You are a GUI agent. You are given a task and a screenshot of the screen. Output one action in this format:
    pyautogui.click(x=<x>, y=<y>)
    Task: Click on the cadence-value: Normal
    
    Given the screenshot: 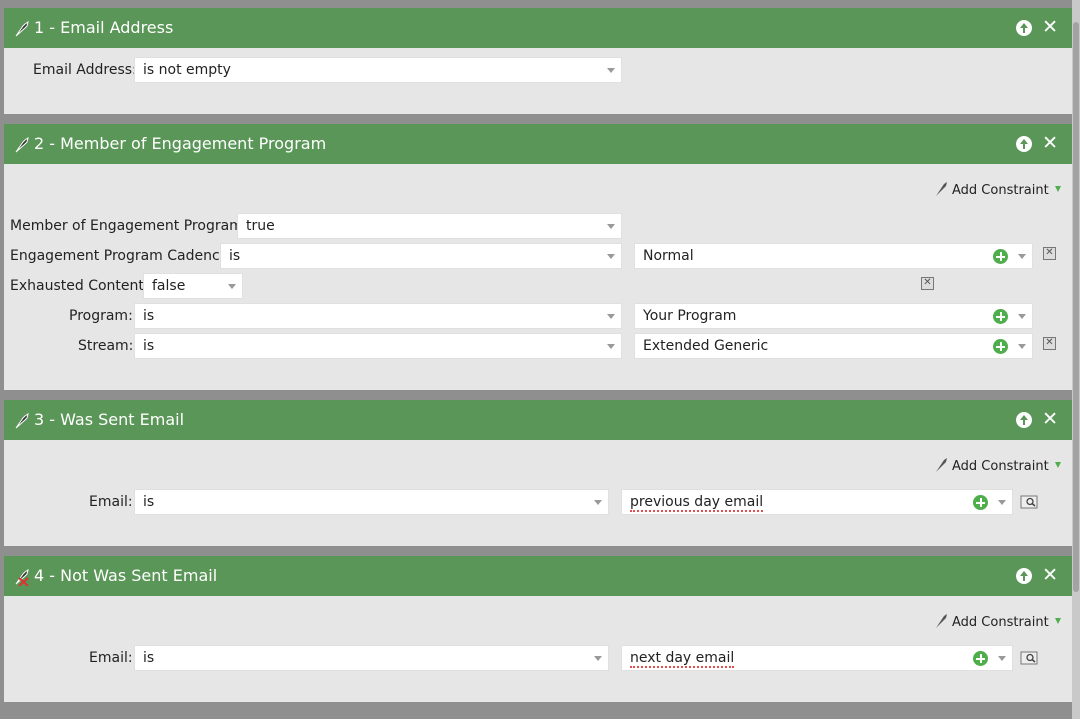 What is the action you would take?
    pyautogui.click(x=668, y=256)
    